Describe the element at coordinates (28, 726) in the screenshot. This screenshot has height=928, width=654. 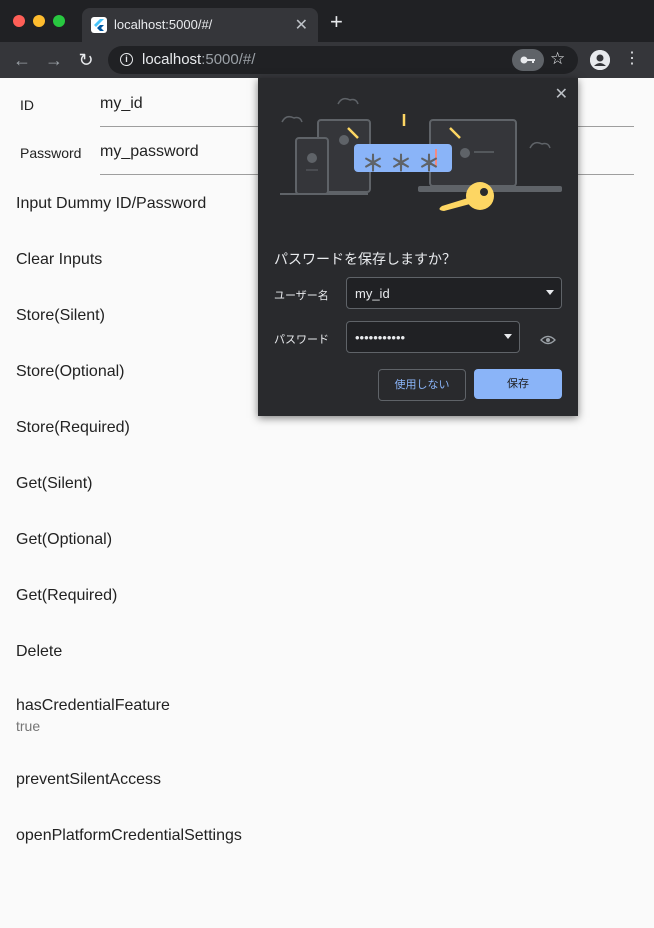
I see `has-credential-feature-value: true` at that location.